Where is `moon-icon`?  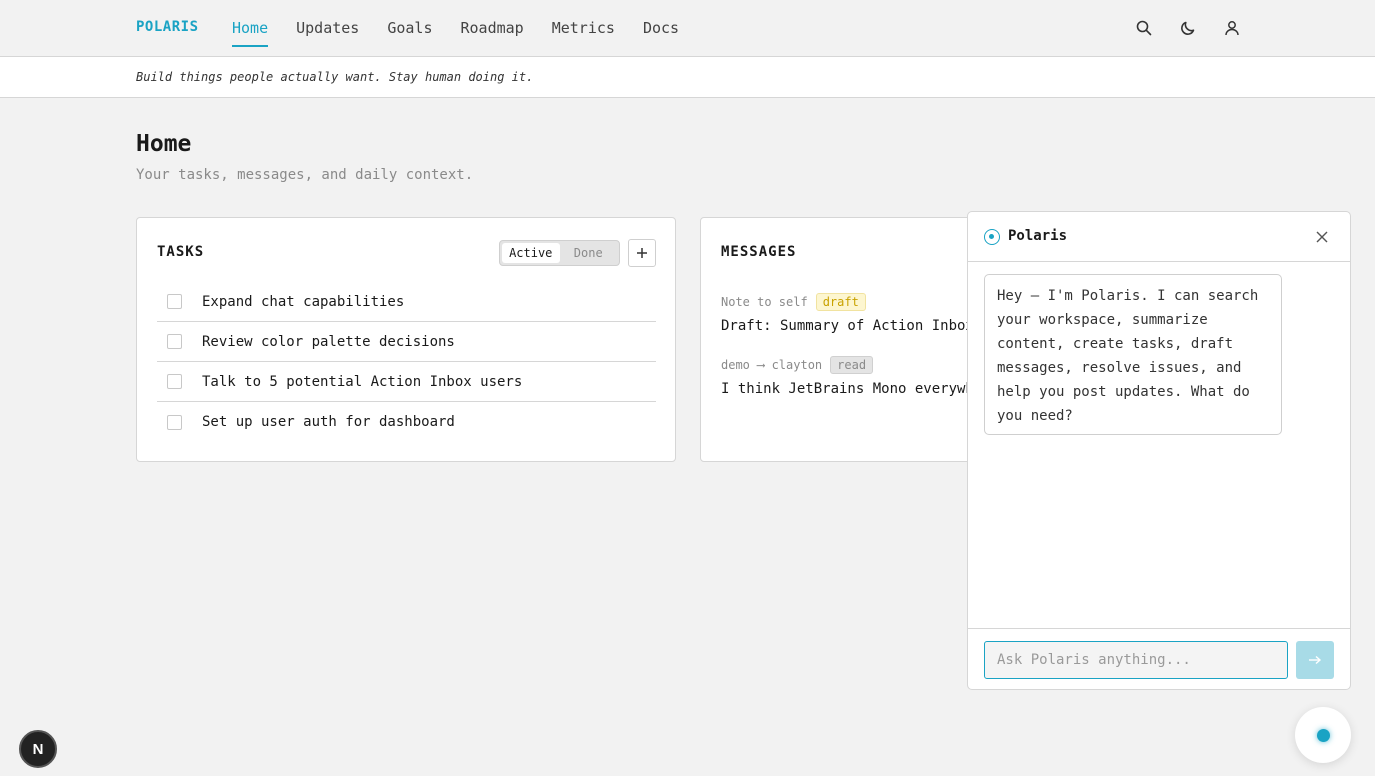 moon-icon is located at coordinates (1188, 28).